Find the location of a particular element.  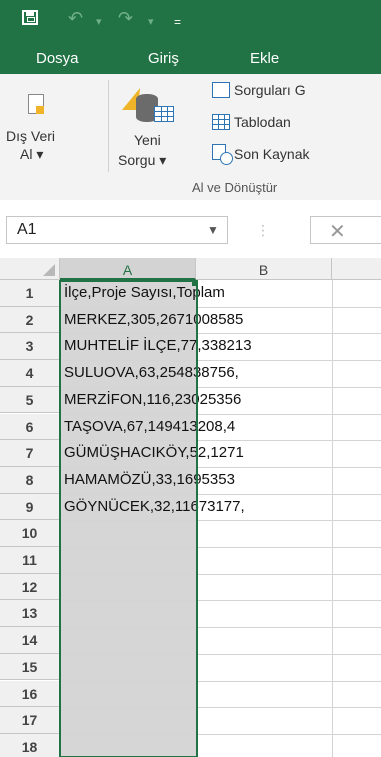

row-header-6: 6 is located at coordinates (30, 427).